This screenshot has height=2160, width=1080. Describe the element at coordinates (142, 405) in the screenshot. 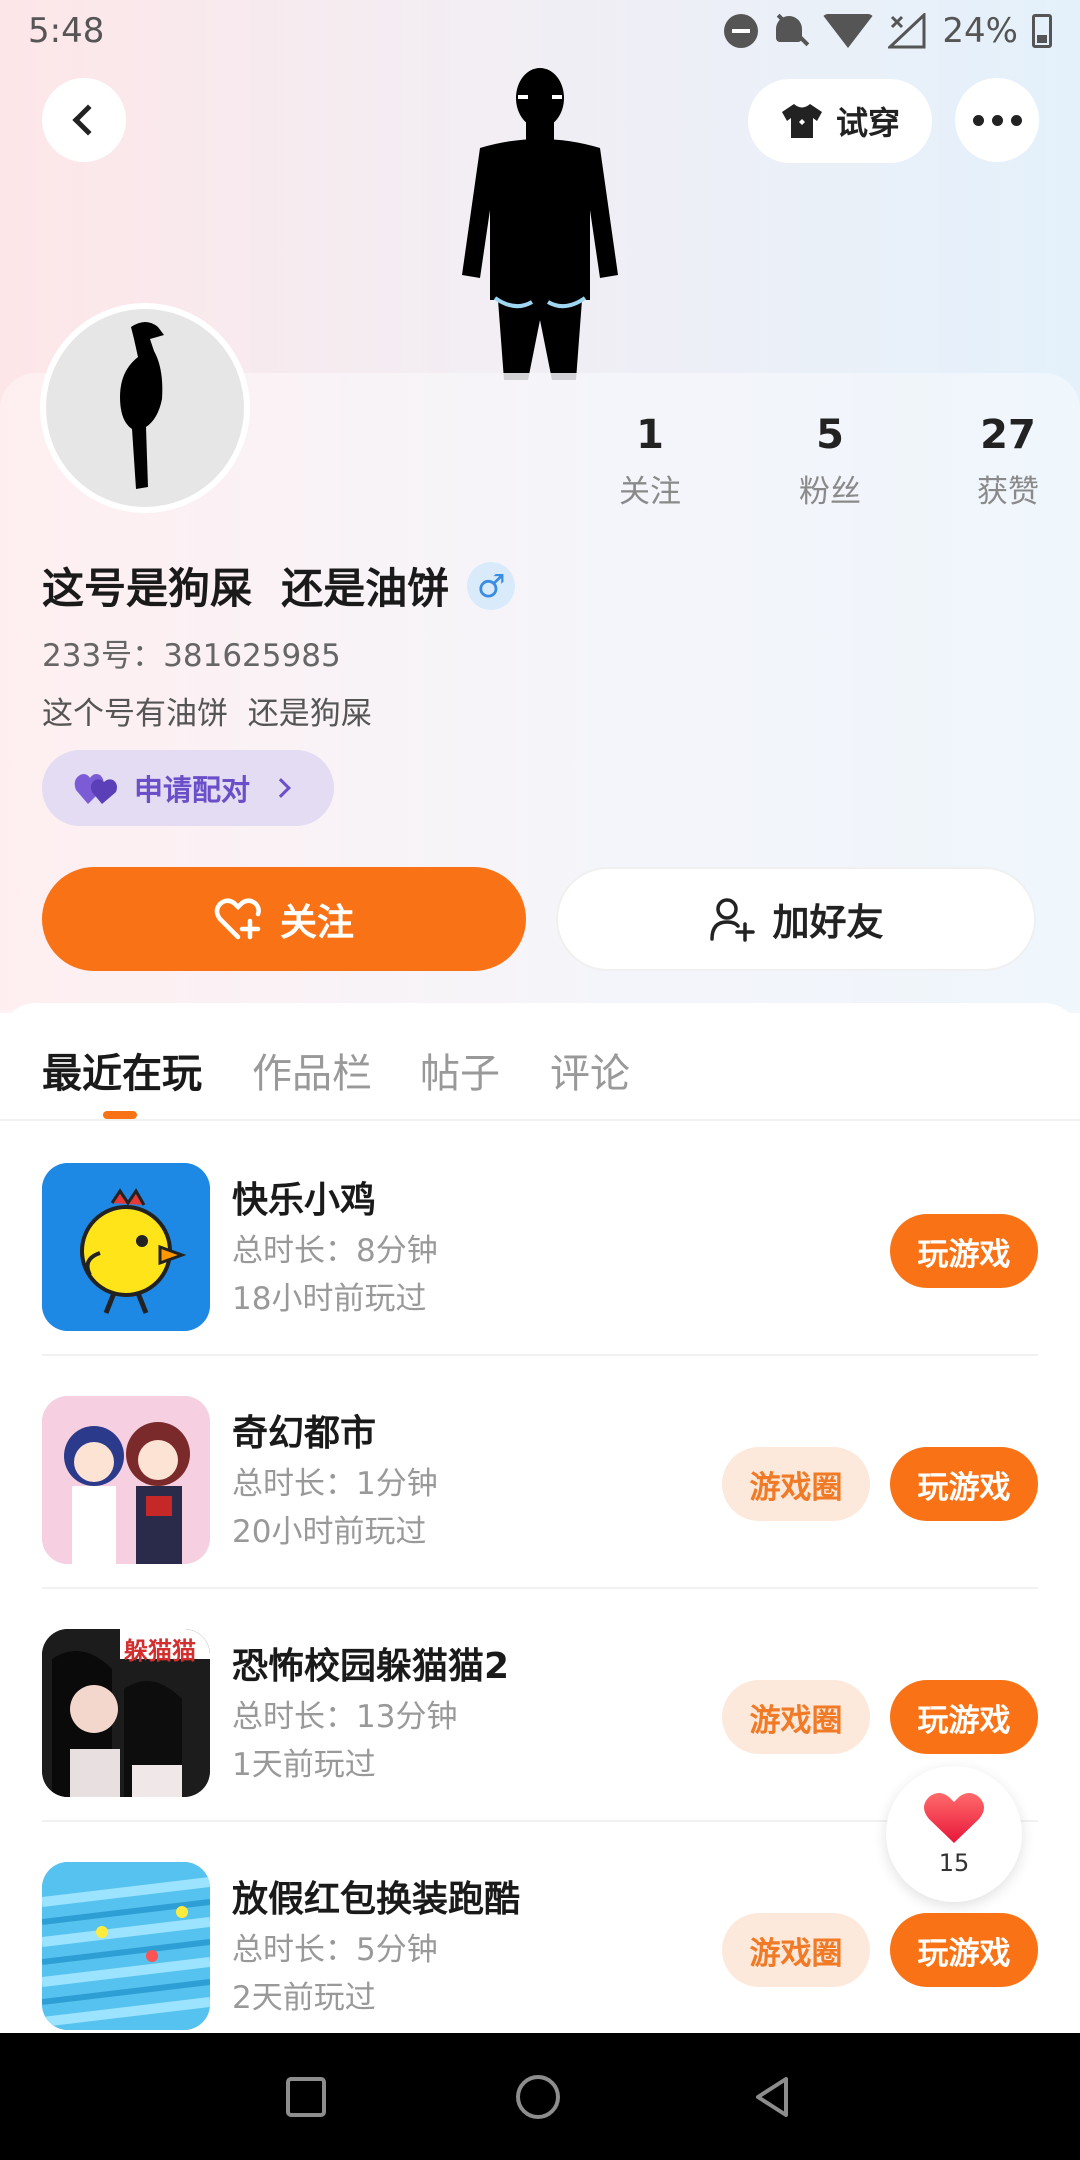

I see `avatar-silhouette` at that location.